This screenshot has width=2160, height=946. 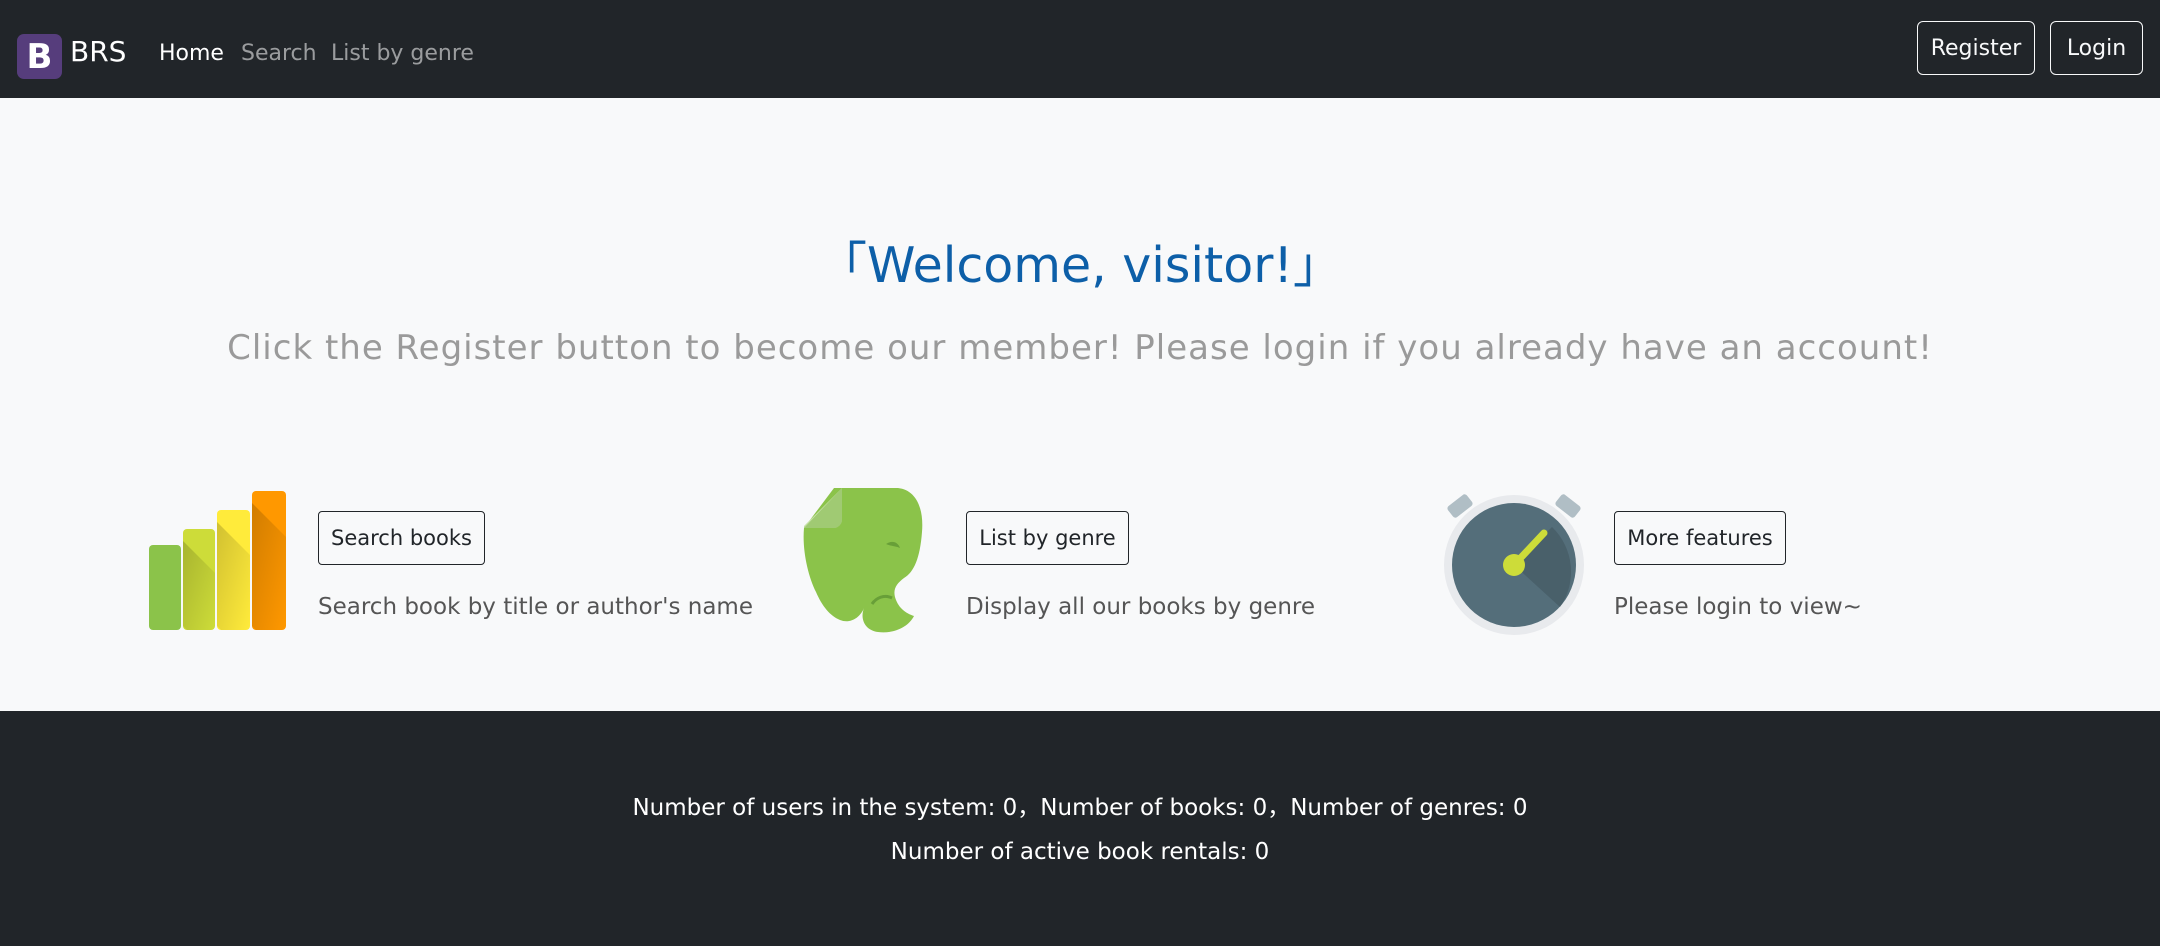 I want to click on brand-logo: B, so click(x=39, y=56).